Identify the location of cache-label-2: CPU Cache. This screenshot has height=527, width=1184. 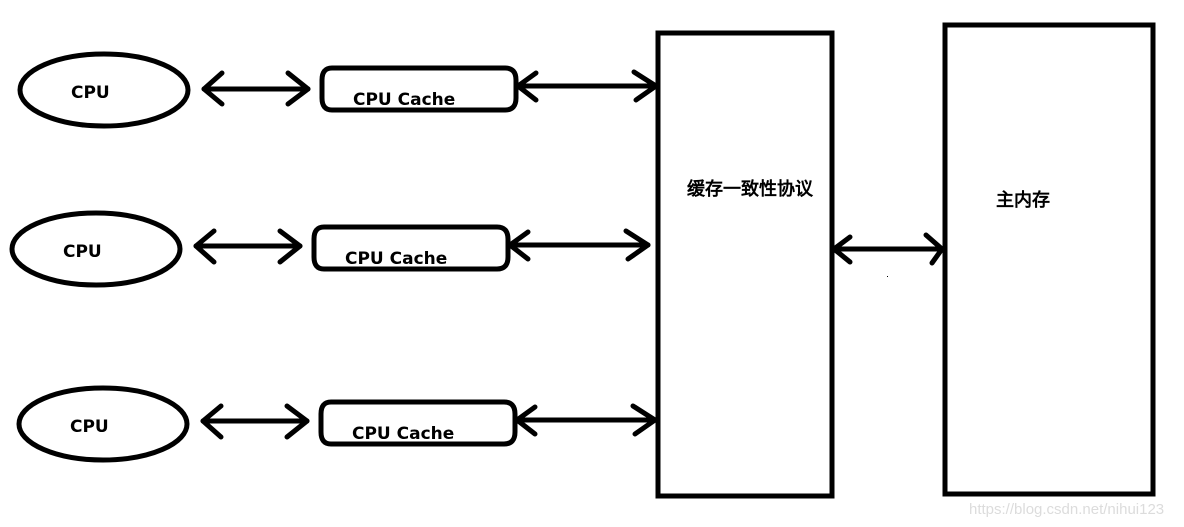
(396, 259).